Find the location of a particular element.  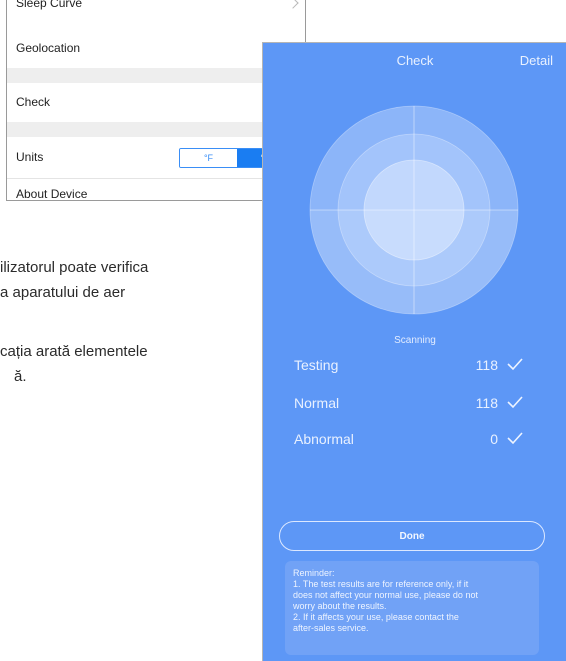

reminder-line: Reminder: is located at coordinates (314, 573).